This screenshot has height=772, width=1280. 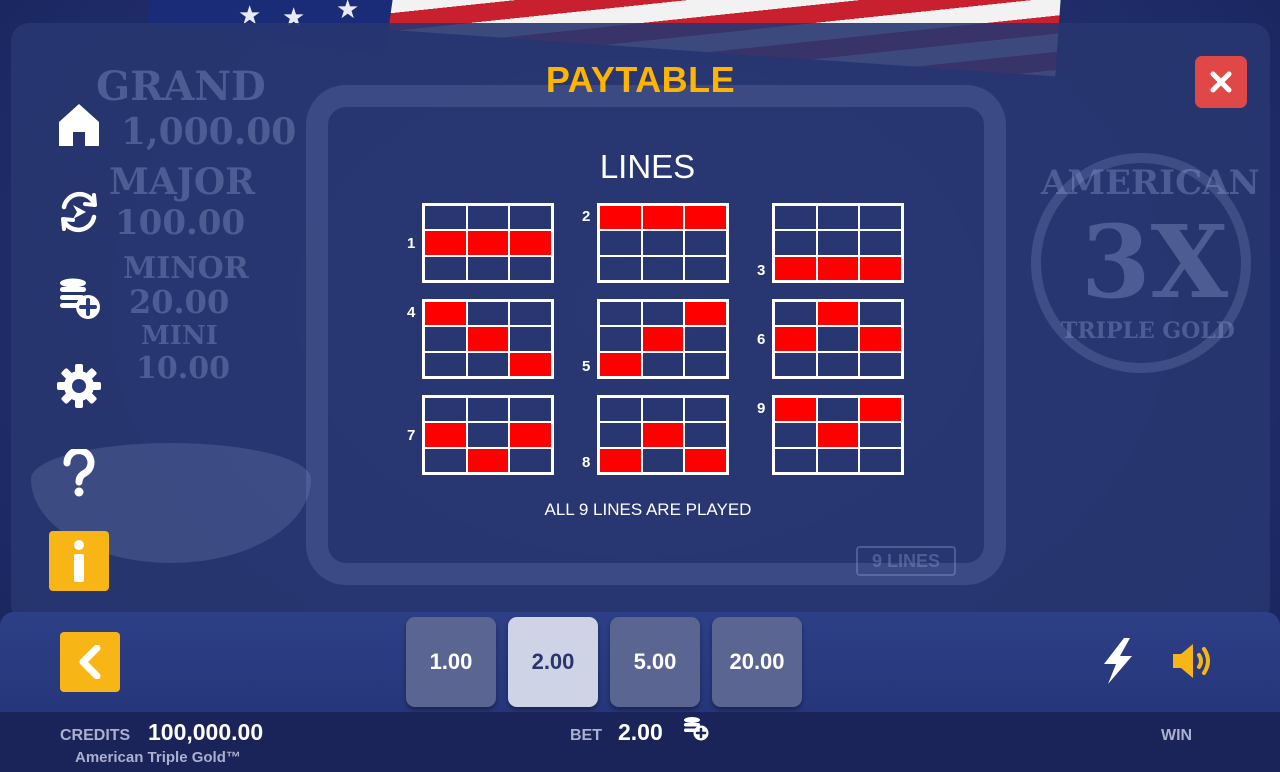 I want to click on info-icon, so click(x=79, y=561).